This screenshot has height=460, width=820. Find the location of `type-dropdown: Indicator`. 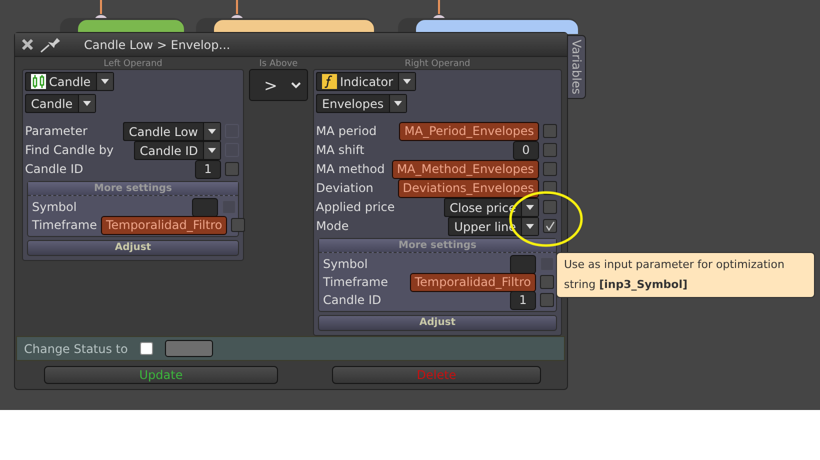

type-dropdown: Indicator is located at coordinates (366, 81).